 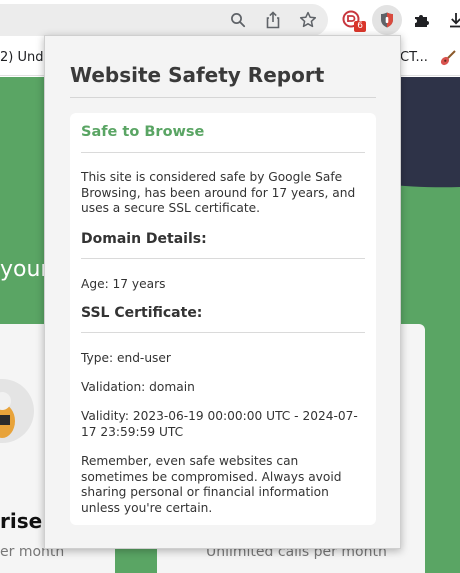 I want to click on ssl-type: Type: end-user, so click(x=126, y=358).